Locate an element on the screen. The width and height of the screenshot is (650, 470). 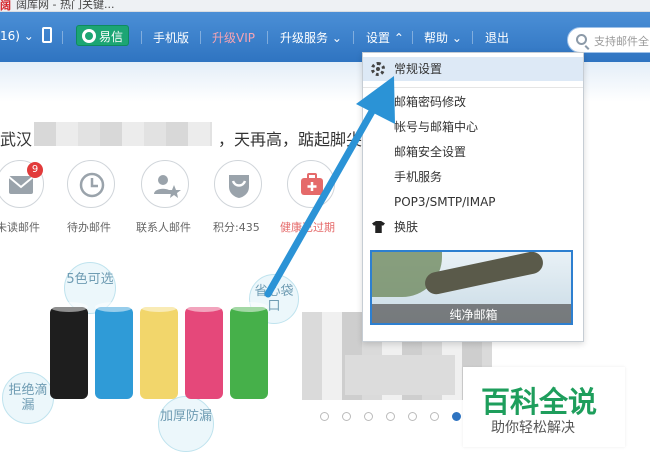
contact-star-icon is located at coordinates (167, 186).